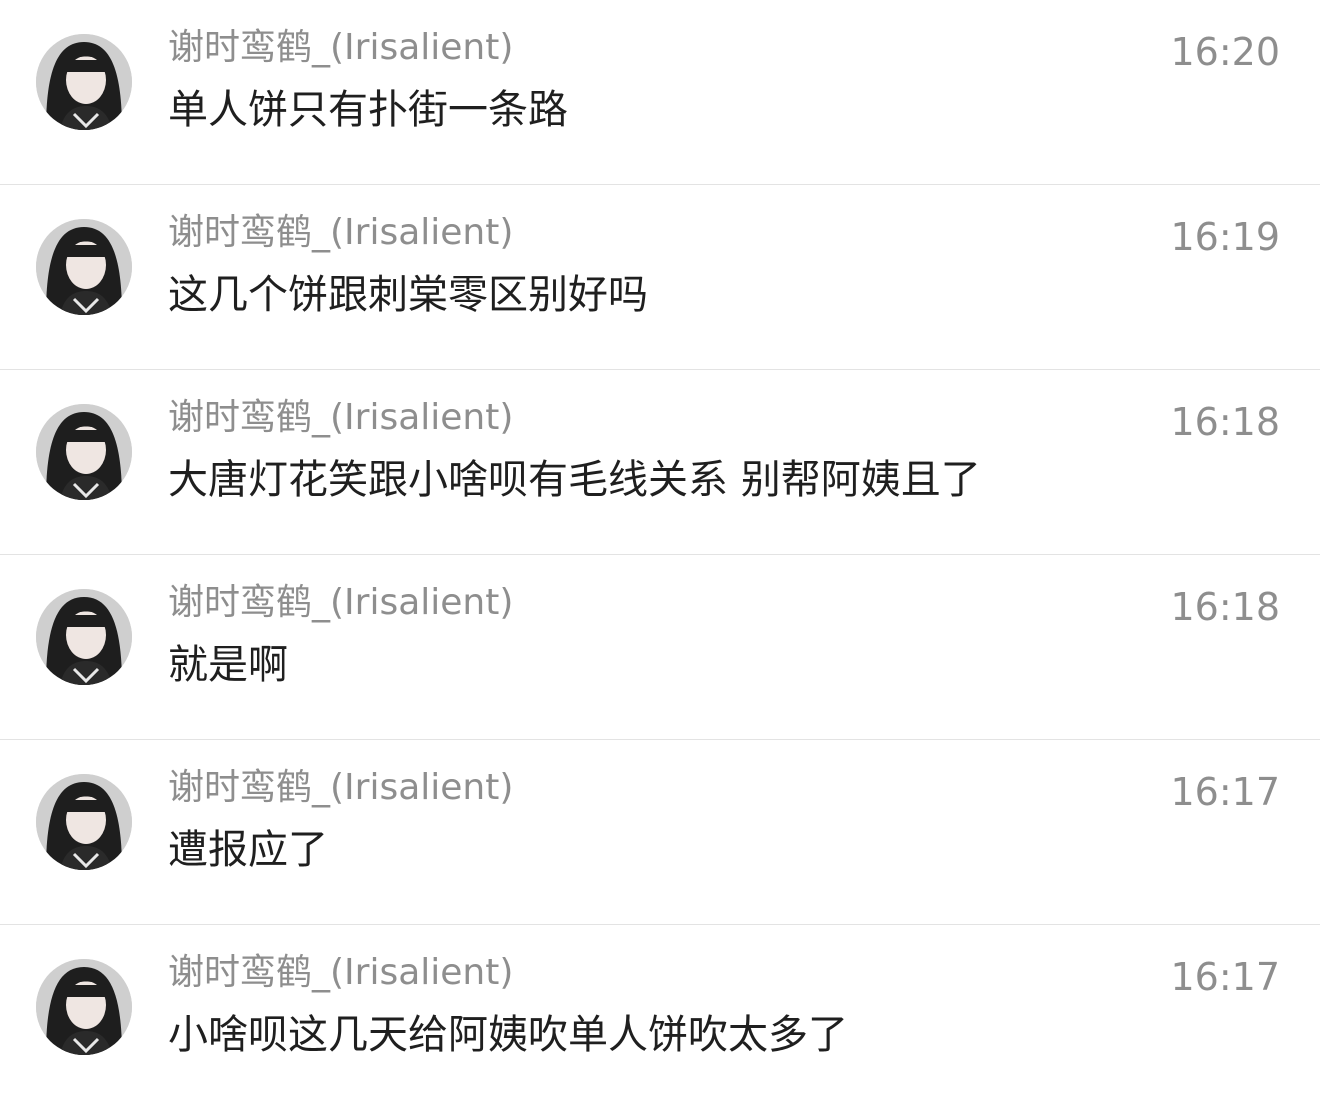 The image size is (1320, 1110). What do you see at coordinates (508, 1035) in the screenshot?
I see `message-text: 小啥呗这几天给阿姨吹单人饼吹太多了` at bounding box center [508, 1035].